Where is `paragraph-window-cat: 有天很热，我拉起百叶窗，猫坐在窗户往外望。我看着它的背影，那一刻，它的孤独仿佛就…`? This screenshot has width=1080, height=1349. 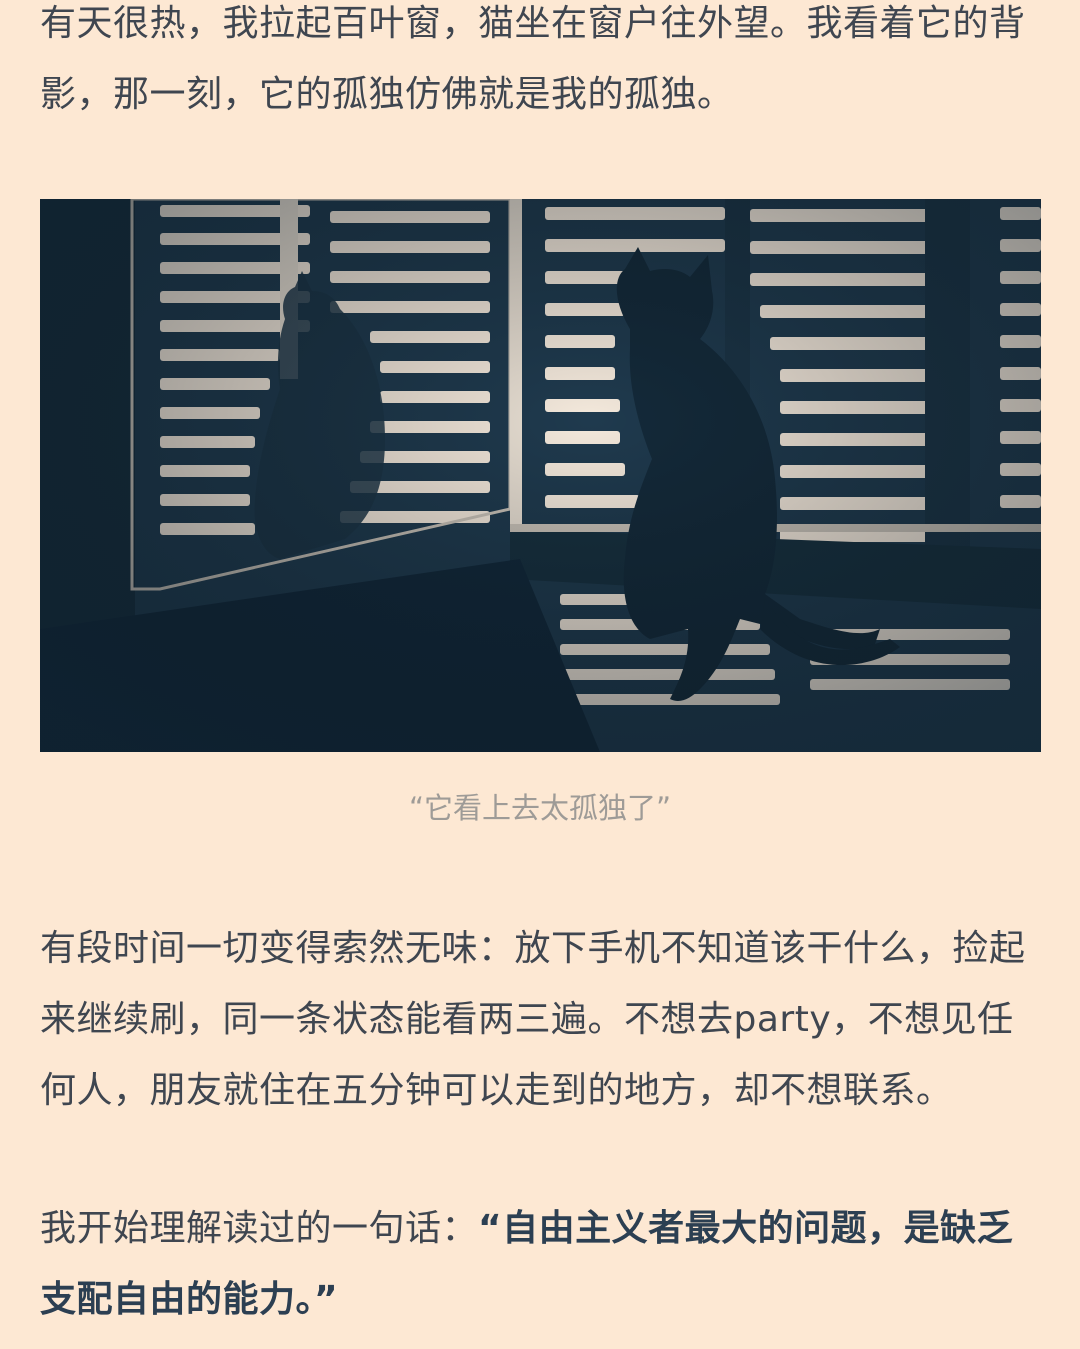
paragraph-window-cat: 有天很热，我拉起百叶窗，猫坐在窗户往外望。我看着它的背影，那一刻，它的孤独仿佛就… is located at coordinates (533, 59).